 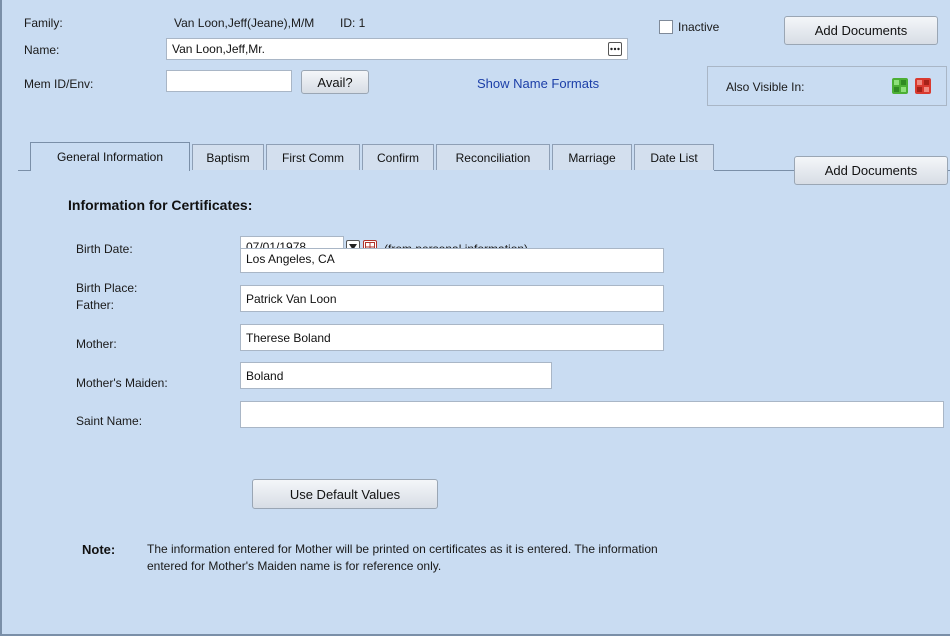 I want to click on tab-confirm: Confirm, so click(x=398, y=157).